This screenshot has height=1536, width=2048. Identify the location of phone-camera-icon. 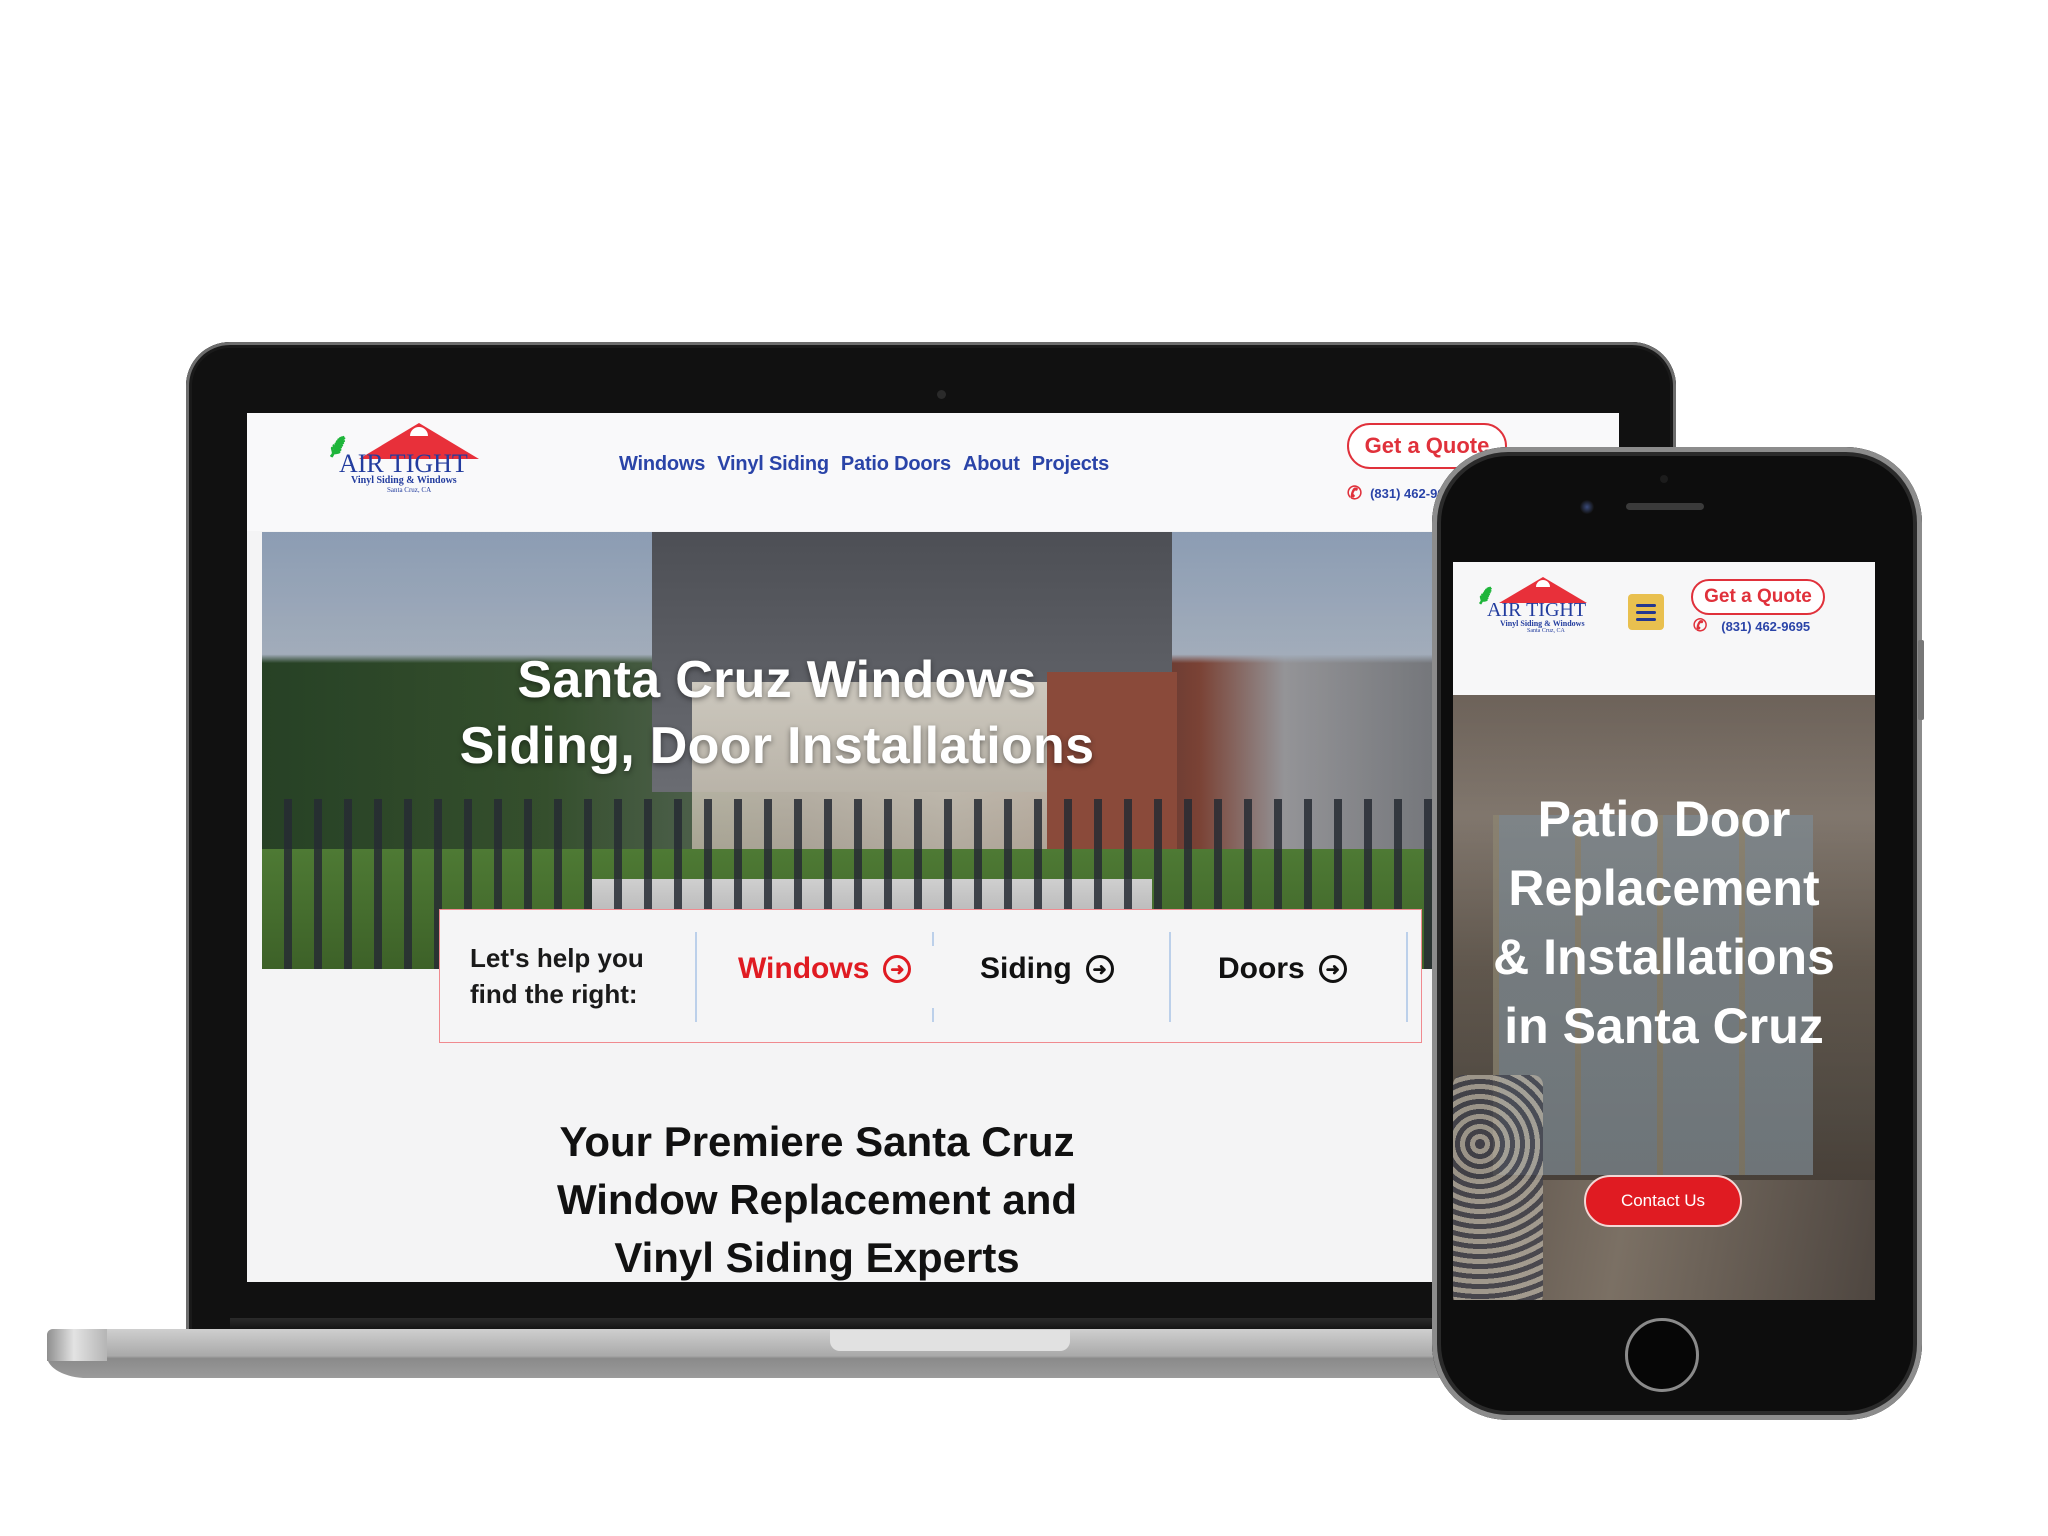
(1587, 507).